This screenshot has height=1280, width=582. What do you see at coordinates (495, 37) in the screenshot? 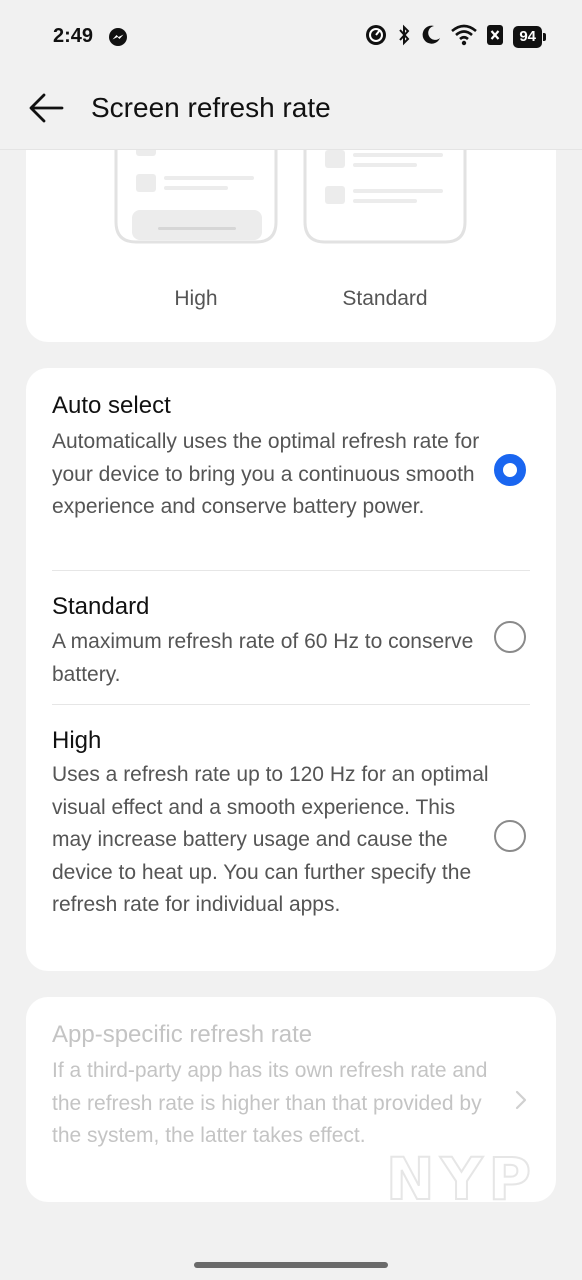
I see `sim-icon` at bounding box center [495, 37].